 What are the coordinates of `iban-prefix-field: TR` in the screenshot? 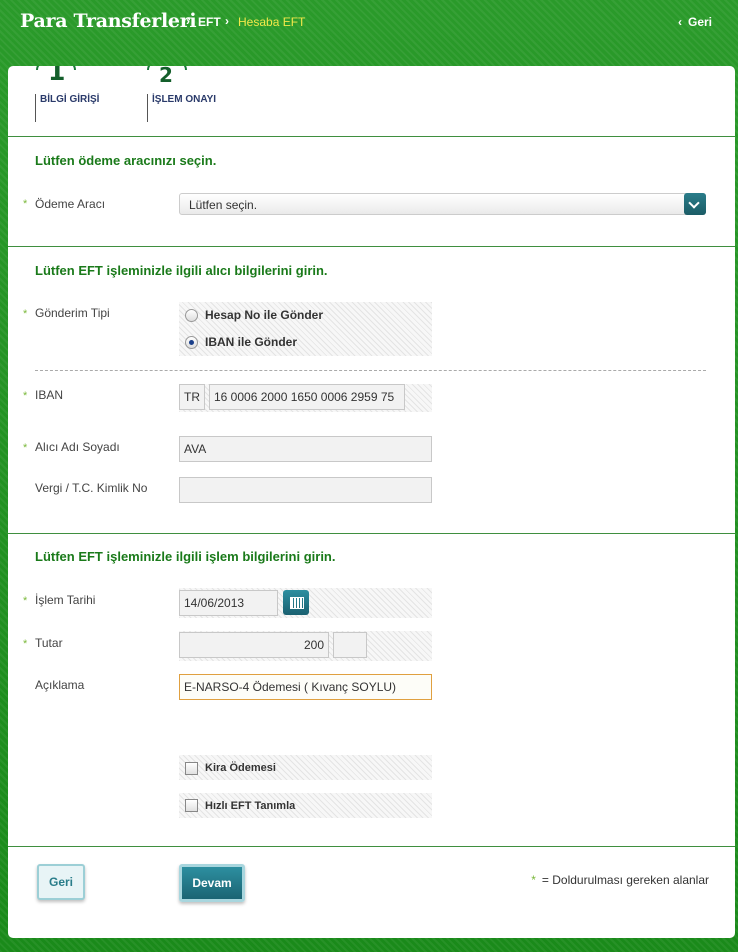 It's located at (192, 397).